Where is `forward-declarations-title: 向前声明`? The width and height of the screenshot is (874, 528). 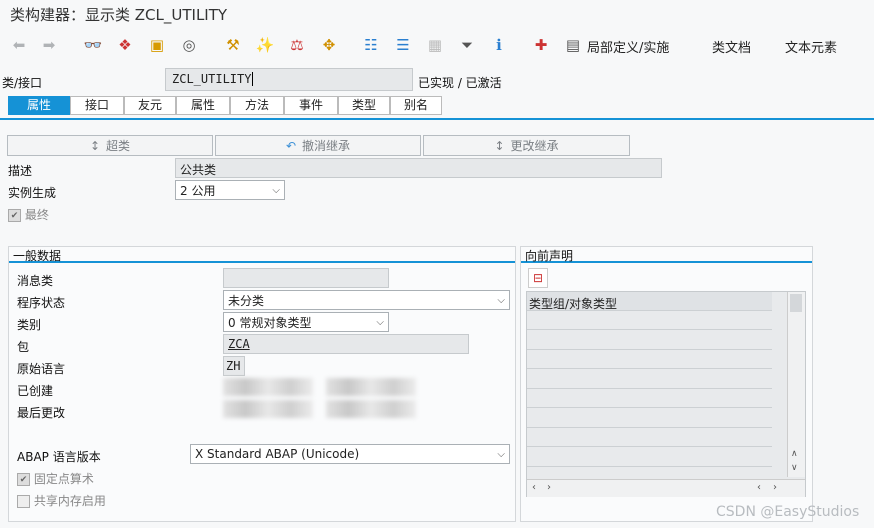
forward-declarations-title: 向前声明 is located at coordinates (666, 255).